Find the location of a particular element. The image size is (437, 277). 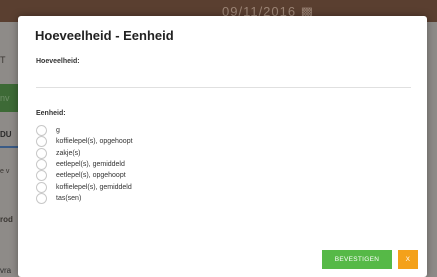

background-green-button: nv is located at coordinates (9, 98).